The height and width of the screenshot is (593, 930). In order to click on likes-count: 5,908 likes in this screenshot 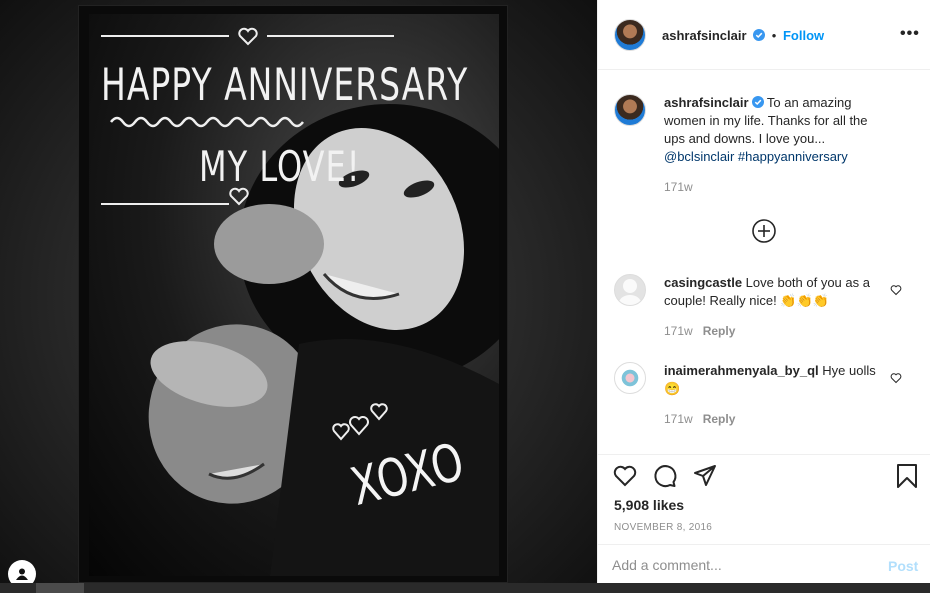, I will do `click(649, 505)`.